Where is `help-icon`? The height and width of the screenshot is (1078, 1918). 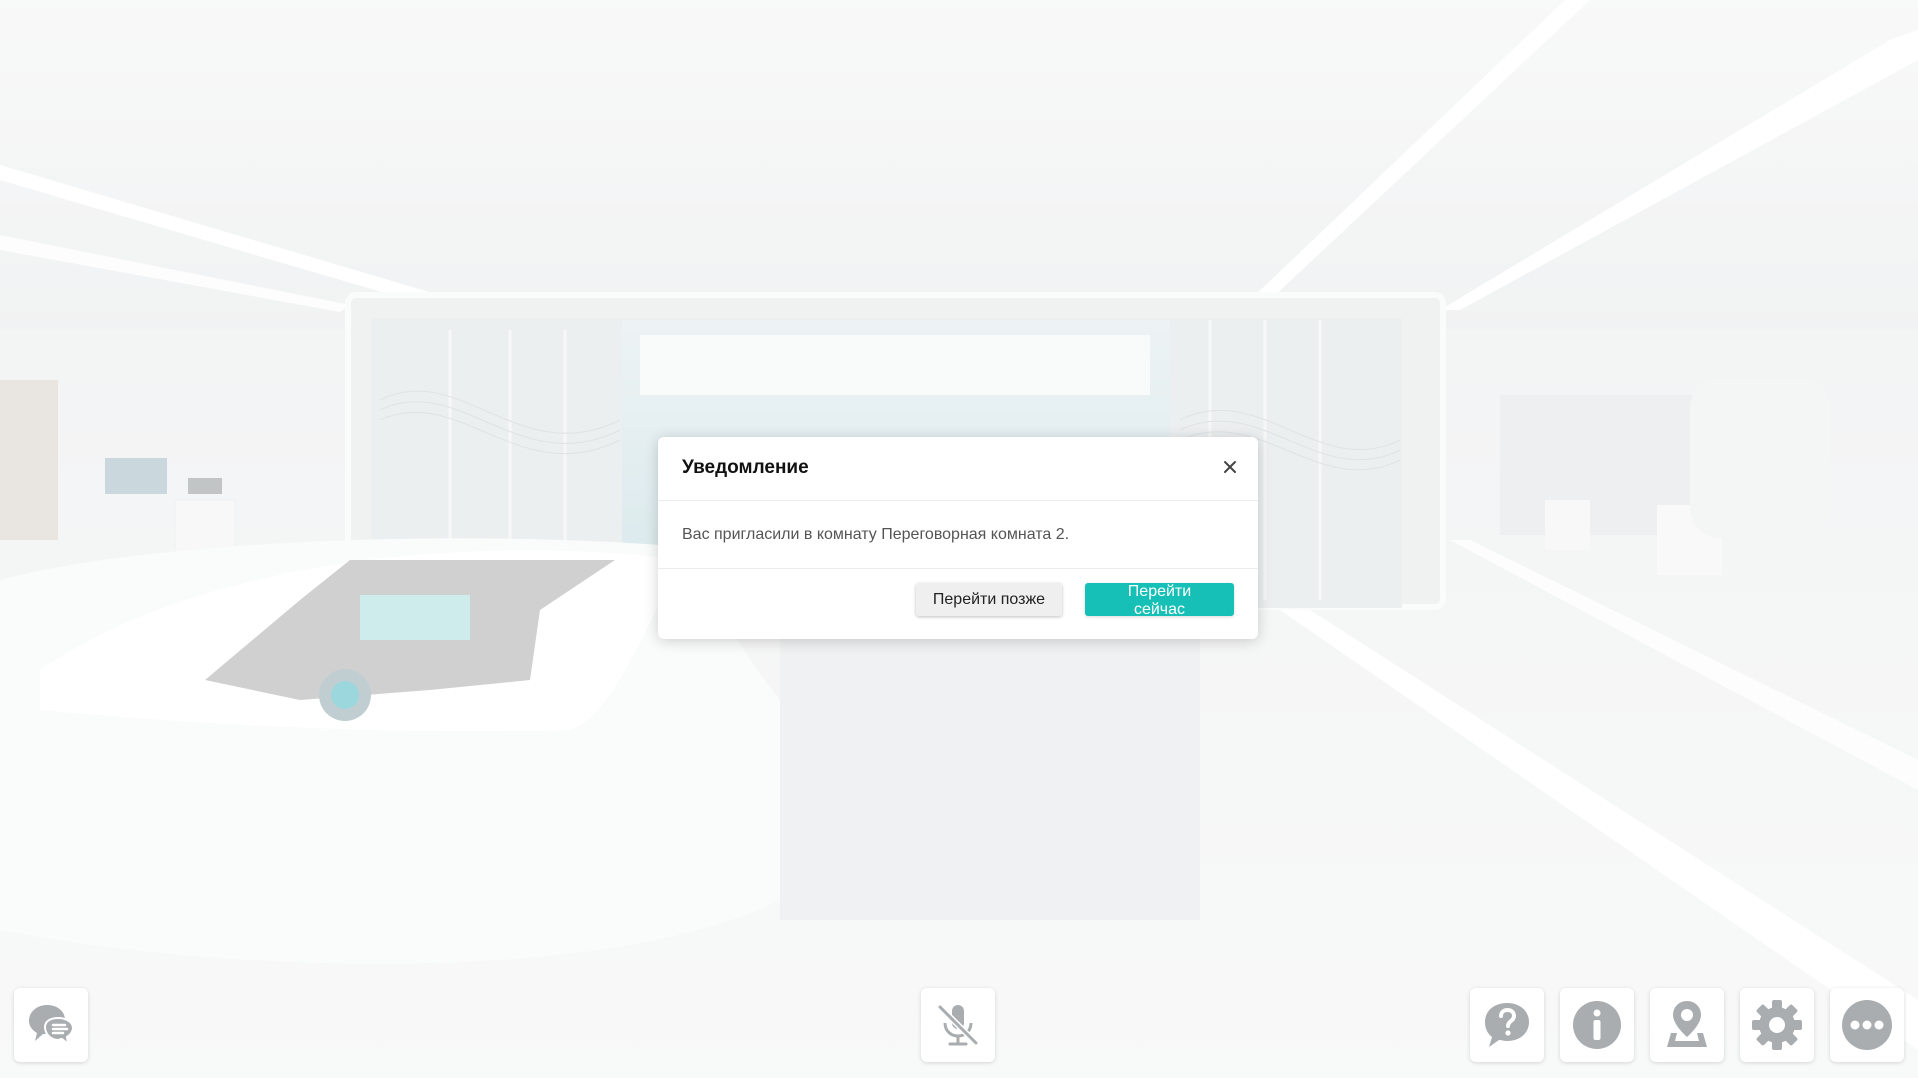
help-icon is located at coordinates (1507, 1025).